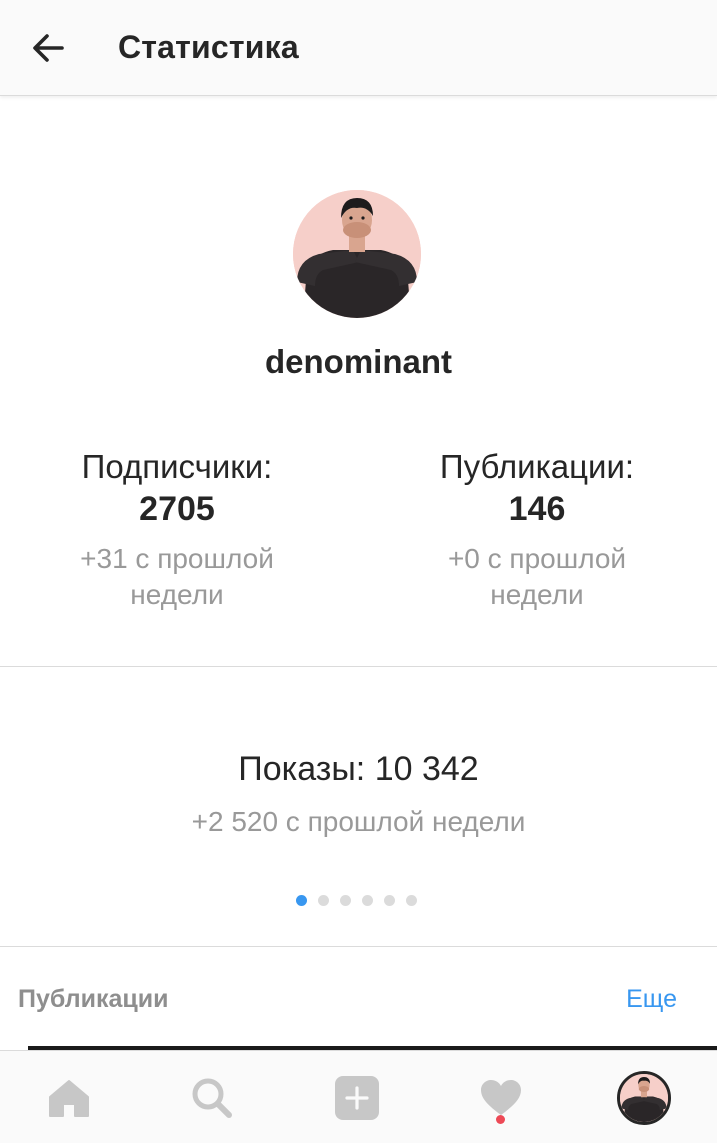  I want to click on nav-add, so click(357, 1097).